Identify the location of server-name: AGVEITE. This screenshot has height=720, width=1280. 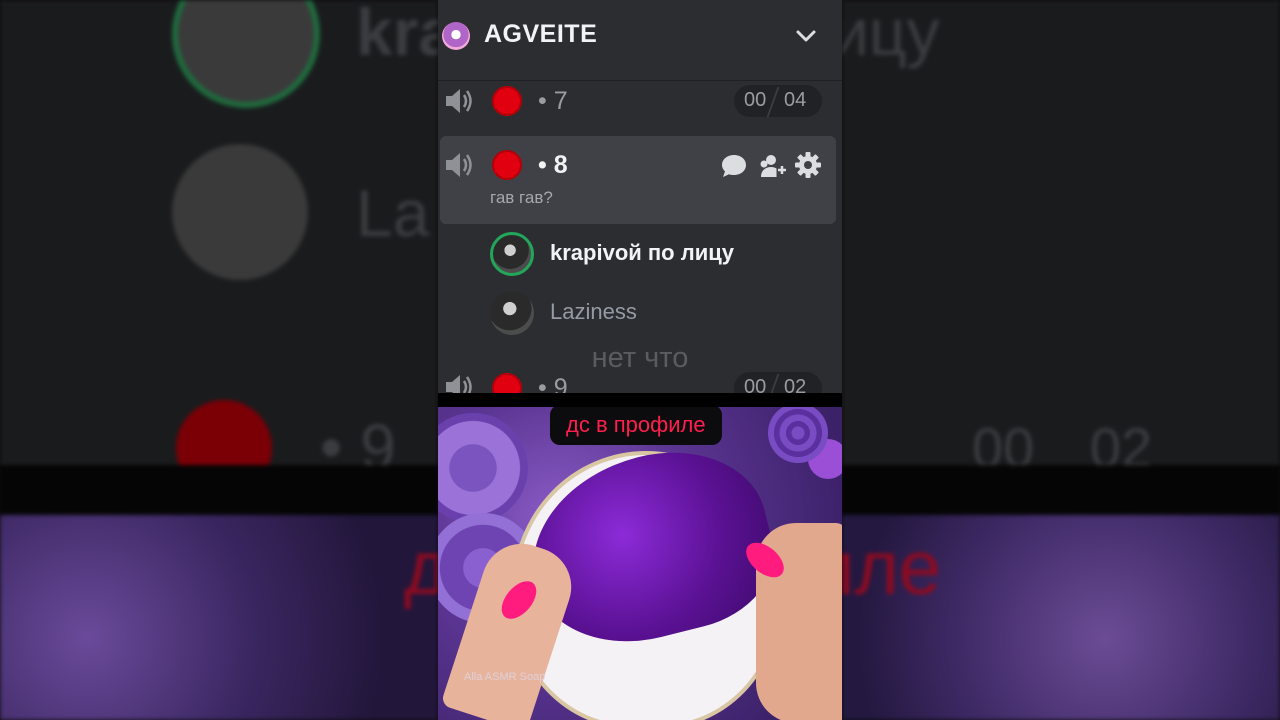
(541, 34).